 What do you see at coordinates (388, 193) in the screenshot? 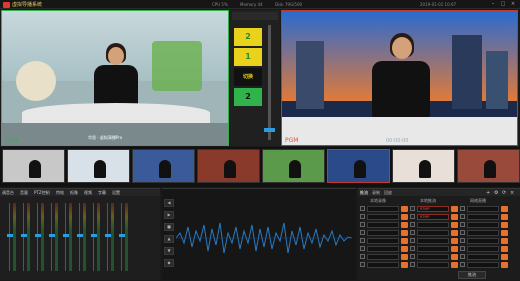
I see `tab-playback: 回放` at bounding box center [388, 193].